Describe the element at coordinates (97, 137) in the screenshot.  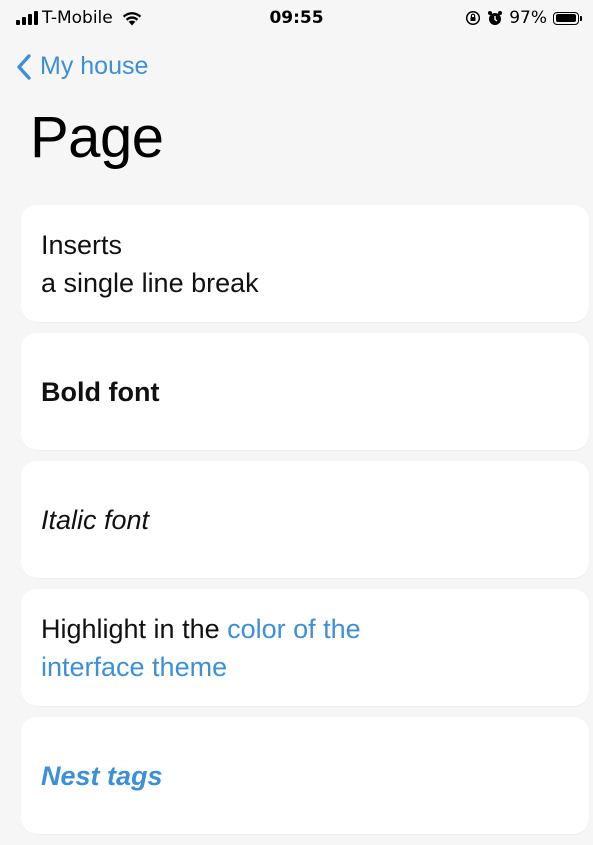
I see `page-title: Page` at that location.